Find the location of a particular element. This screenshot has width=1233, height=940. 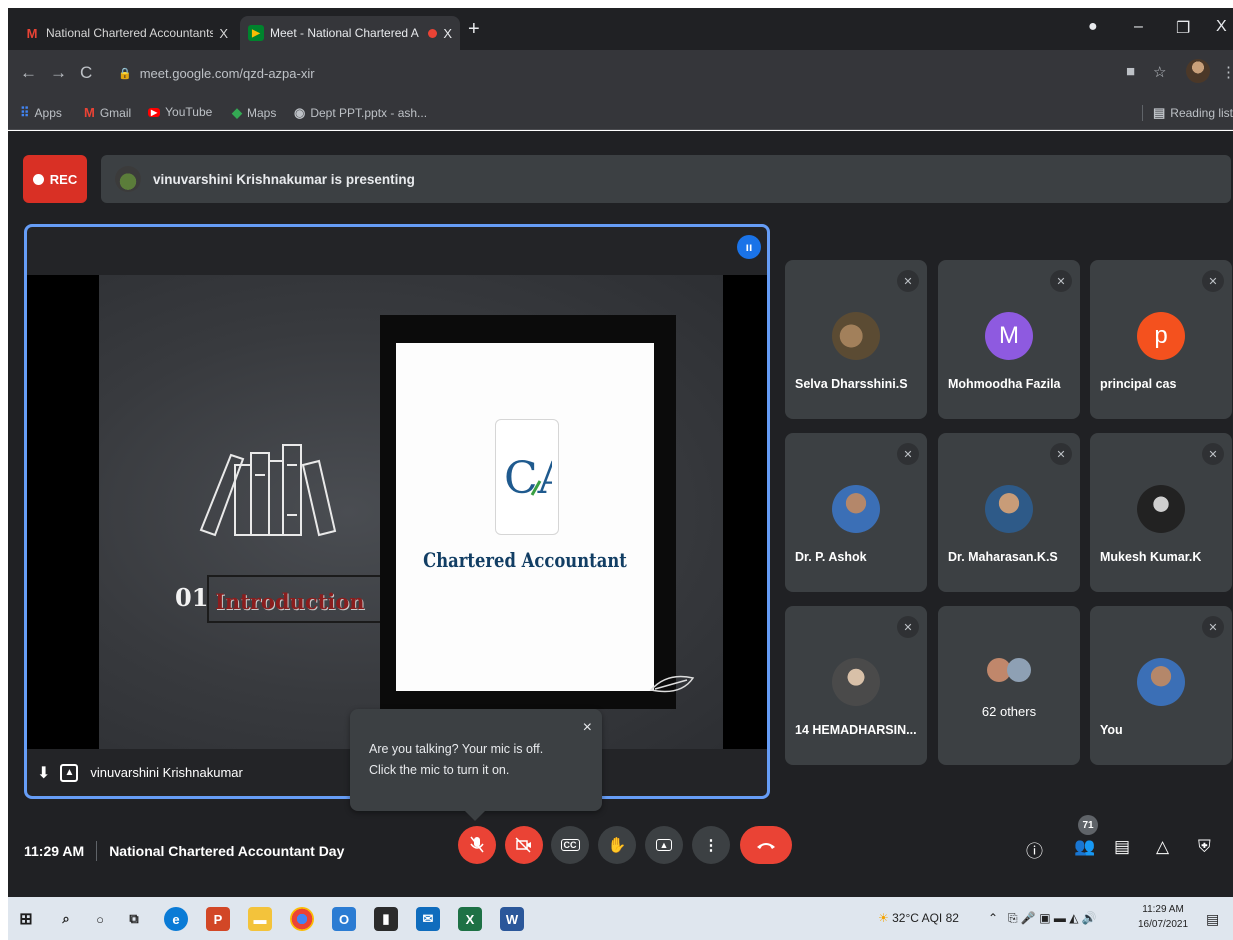

tray-overflow-icon: ⌃ is located at coordinates (993, 918).